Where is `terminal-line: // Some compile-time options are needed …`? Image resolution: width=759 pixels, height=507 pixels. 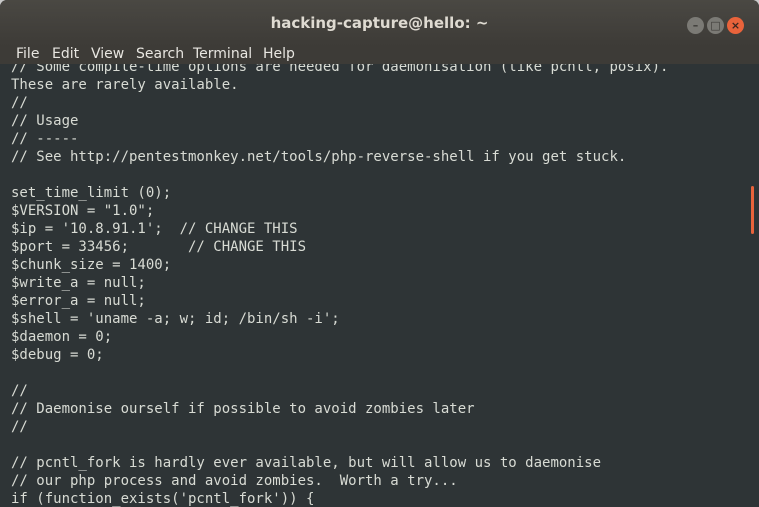
terminal-line: // Some compile-time options are needed … is located at coordinates (340, 69).